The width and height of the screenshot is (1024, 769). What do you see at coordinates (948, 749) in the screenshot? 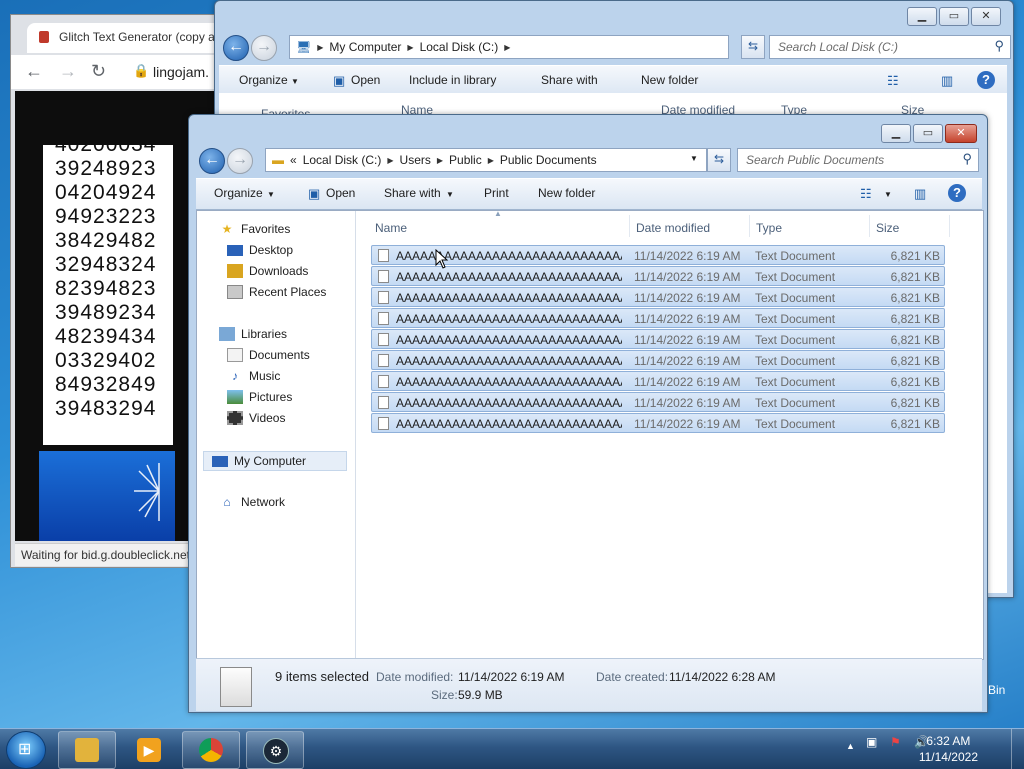
I see `clock: 6:32 AM 11/14/2022` at bounding box center [948, 749].